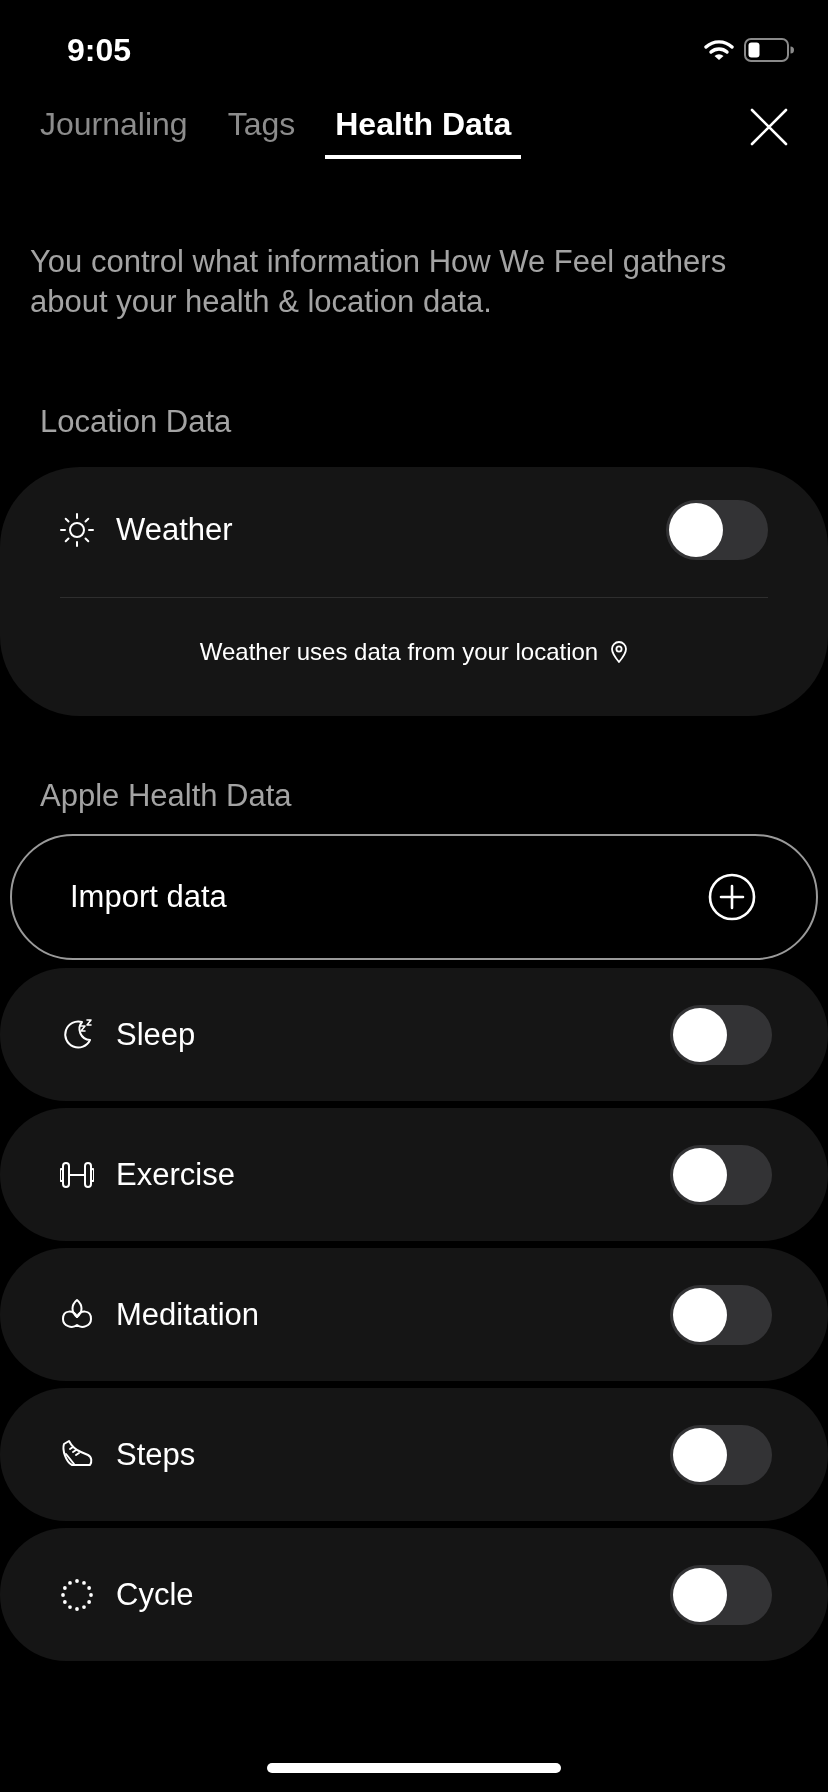 This screenshot has height=1792, width=828. Describe the element at coordinates (136, 422) in the screenshot. I see `section-heading: Location Data` at that location.